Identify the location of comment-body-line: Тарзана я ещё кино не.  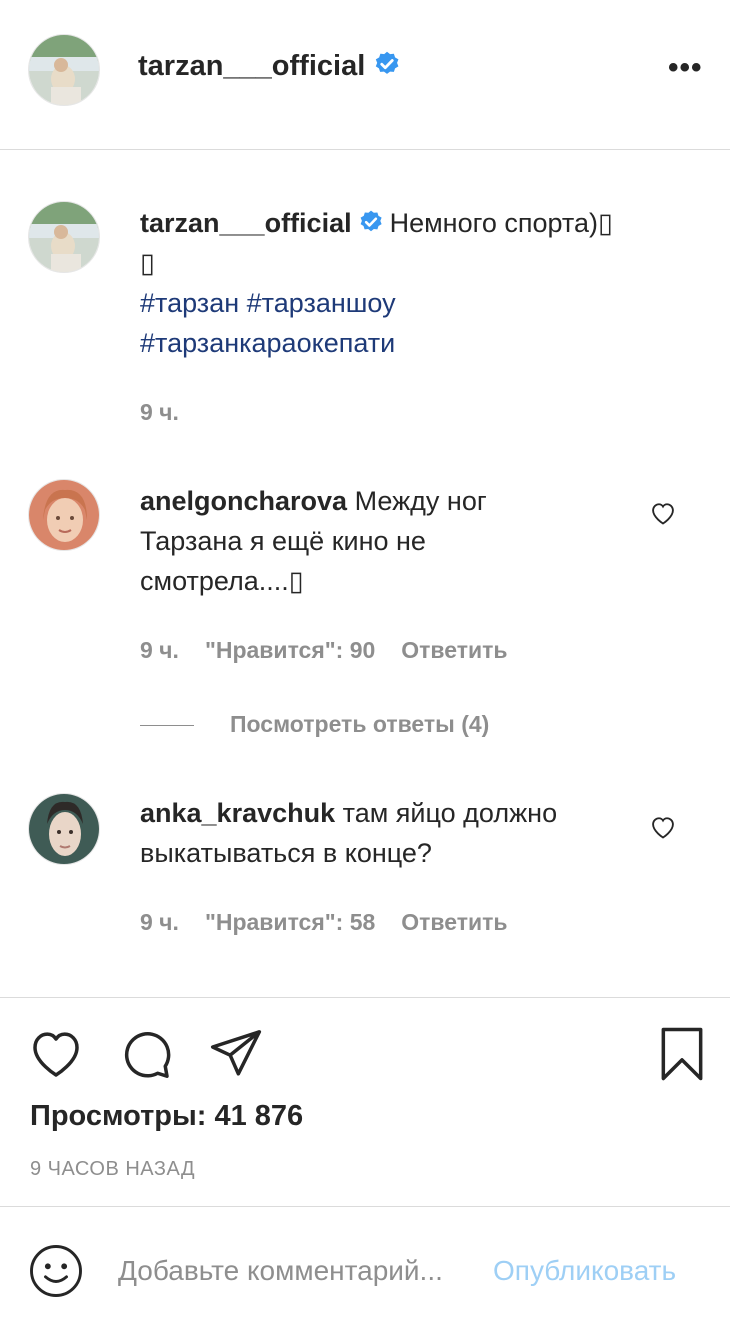
(283, 541).